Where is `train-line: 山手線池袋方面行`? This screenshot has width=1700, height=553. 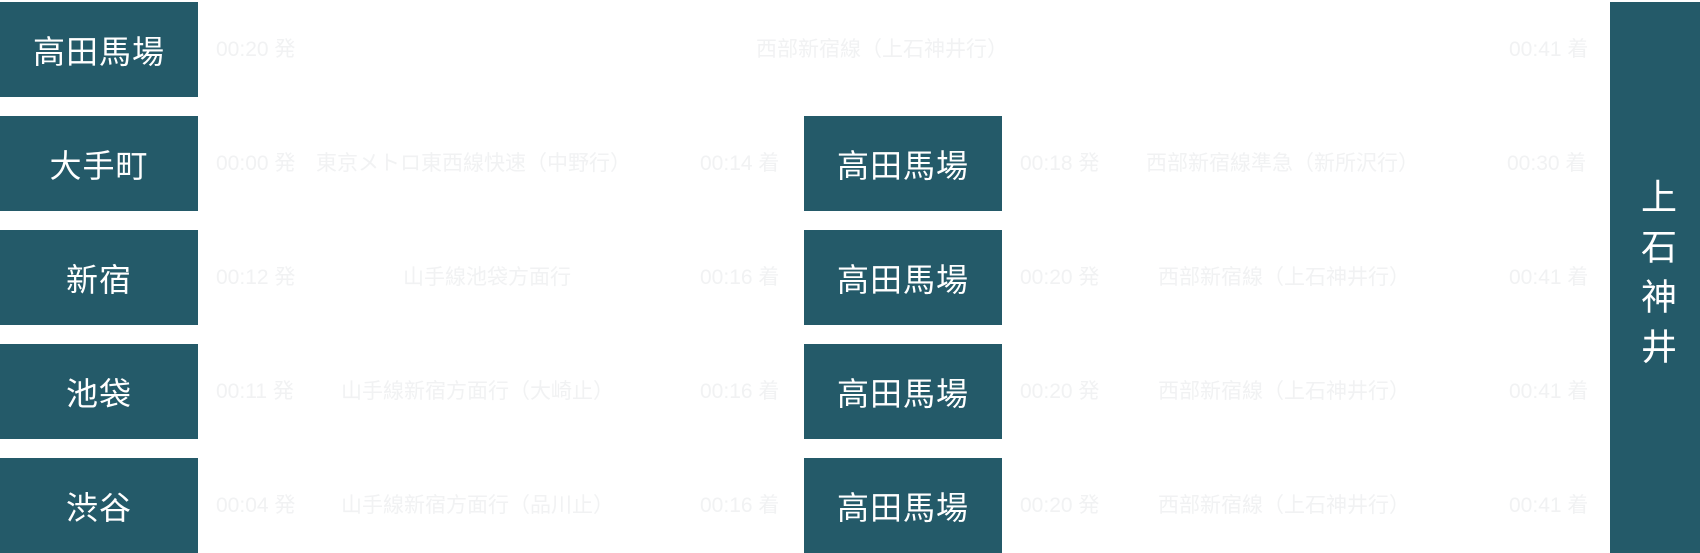 train-line: 山手線池袋方面行 is located at coordinates (487, 277).